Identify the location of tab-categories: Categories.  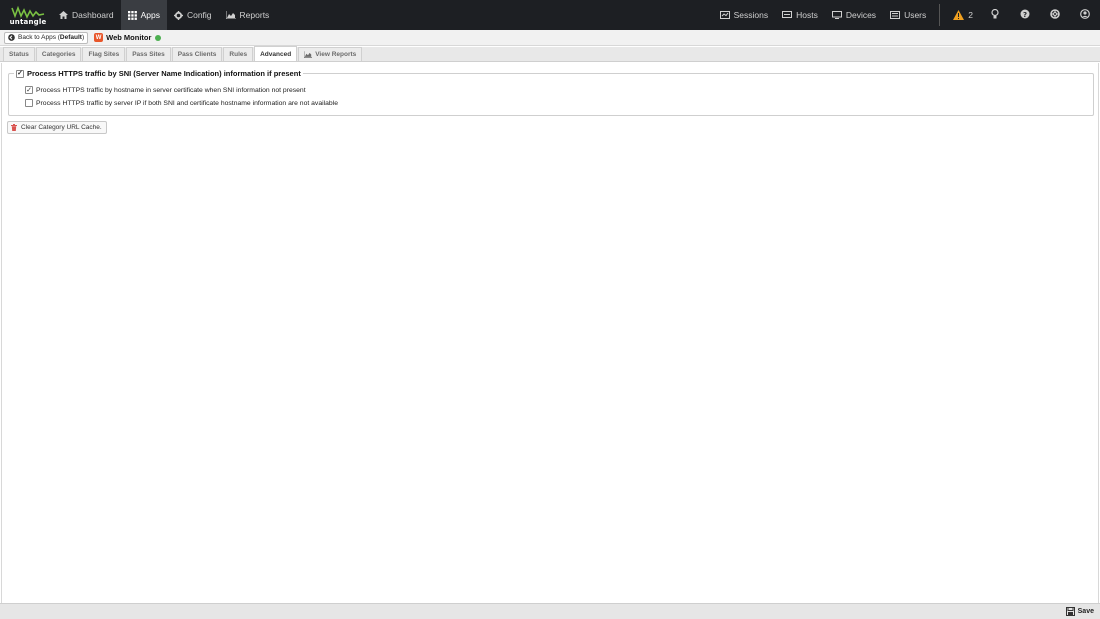
(58, 54).